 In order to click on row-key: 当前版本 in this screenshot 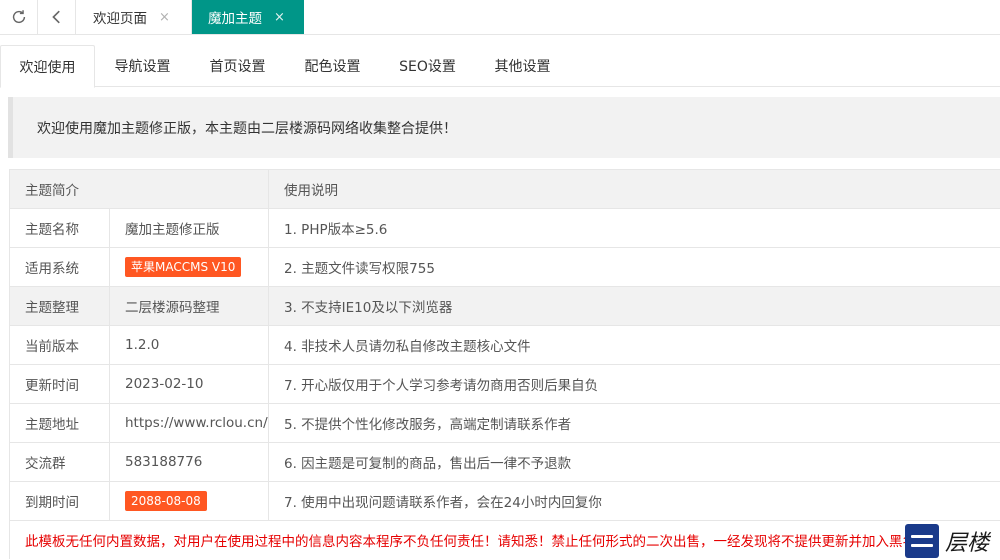, I will do `click(59, 345)`.